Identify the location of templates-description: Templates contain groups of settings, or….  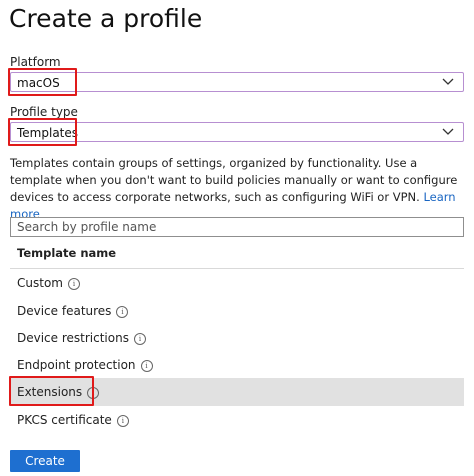
(239, 189).